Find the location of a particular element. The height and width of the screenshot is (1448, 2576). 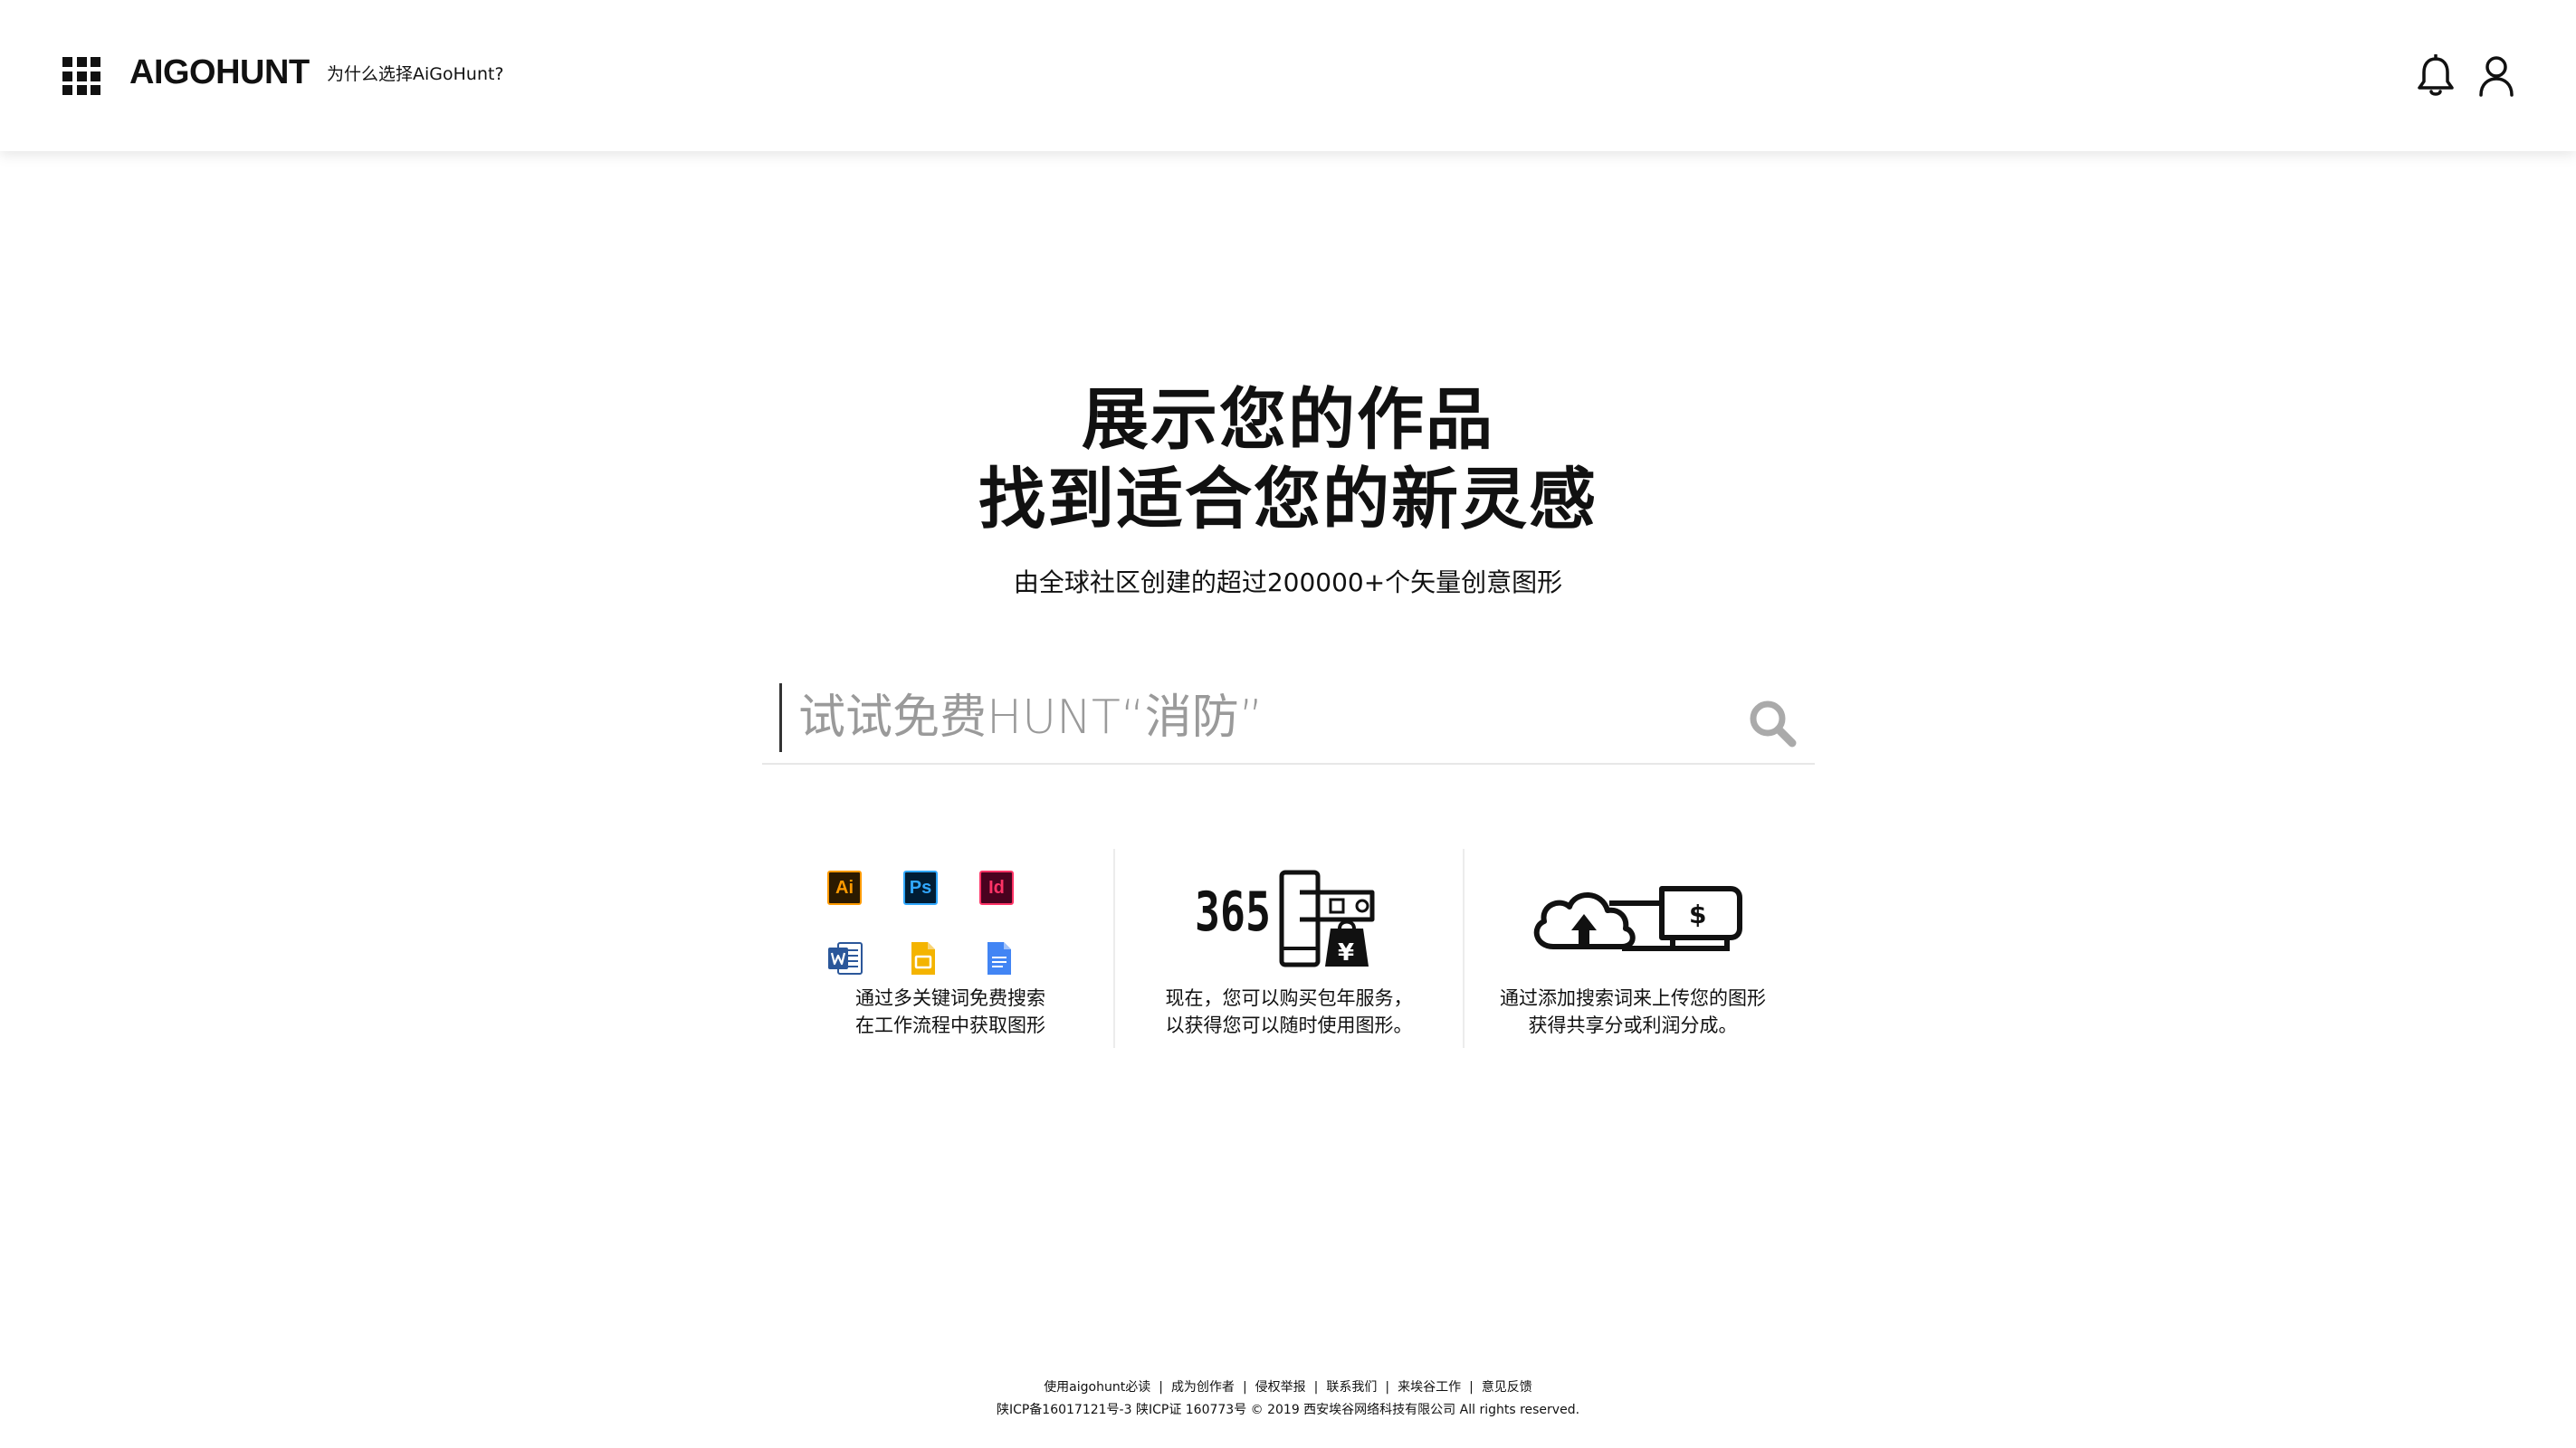

hero-title: 展示您的作品 找到适合您的新灵感 is located at coordinates (1288, 460).